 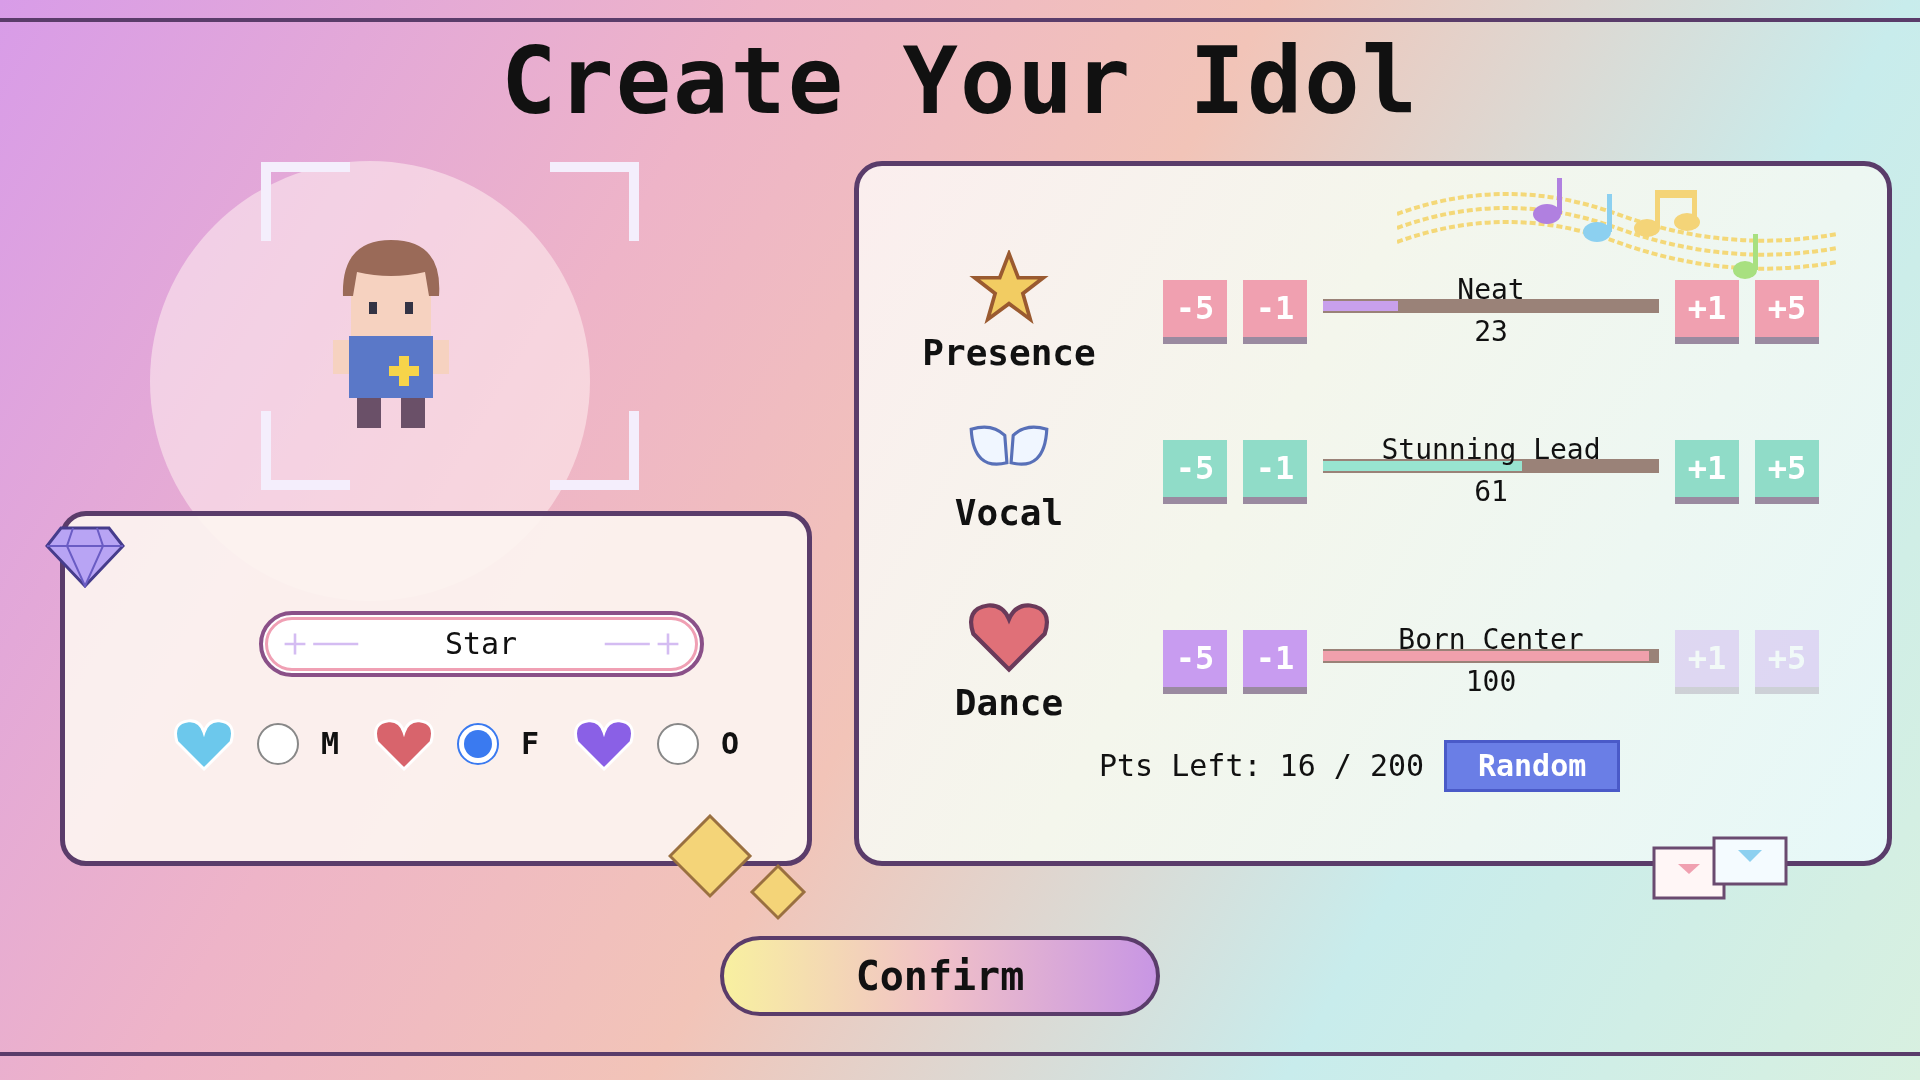 I want to click on stat-name: Dance, so click(x=1009, y=703).